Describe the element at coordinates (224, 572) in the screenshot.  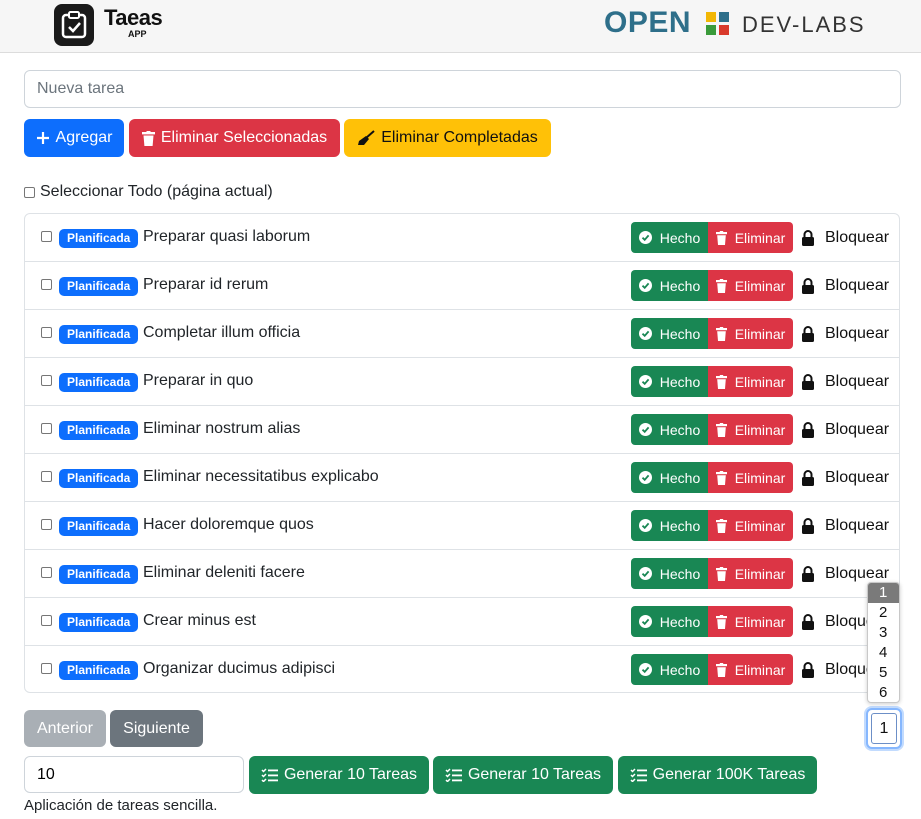
I see `task-text: Eliminar deleniti facere` at that location.